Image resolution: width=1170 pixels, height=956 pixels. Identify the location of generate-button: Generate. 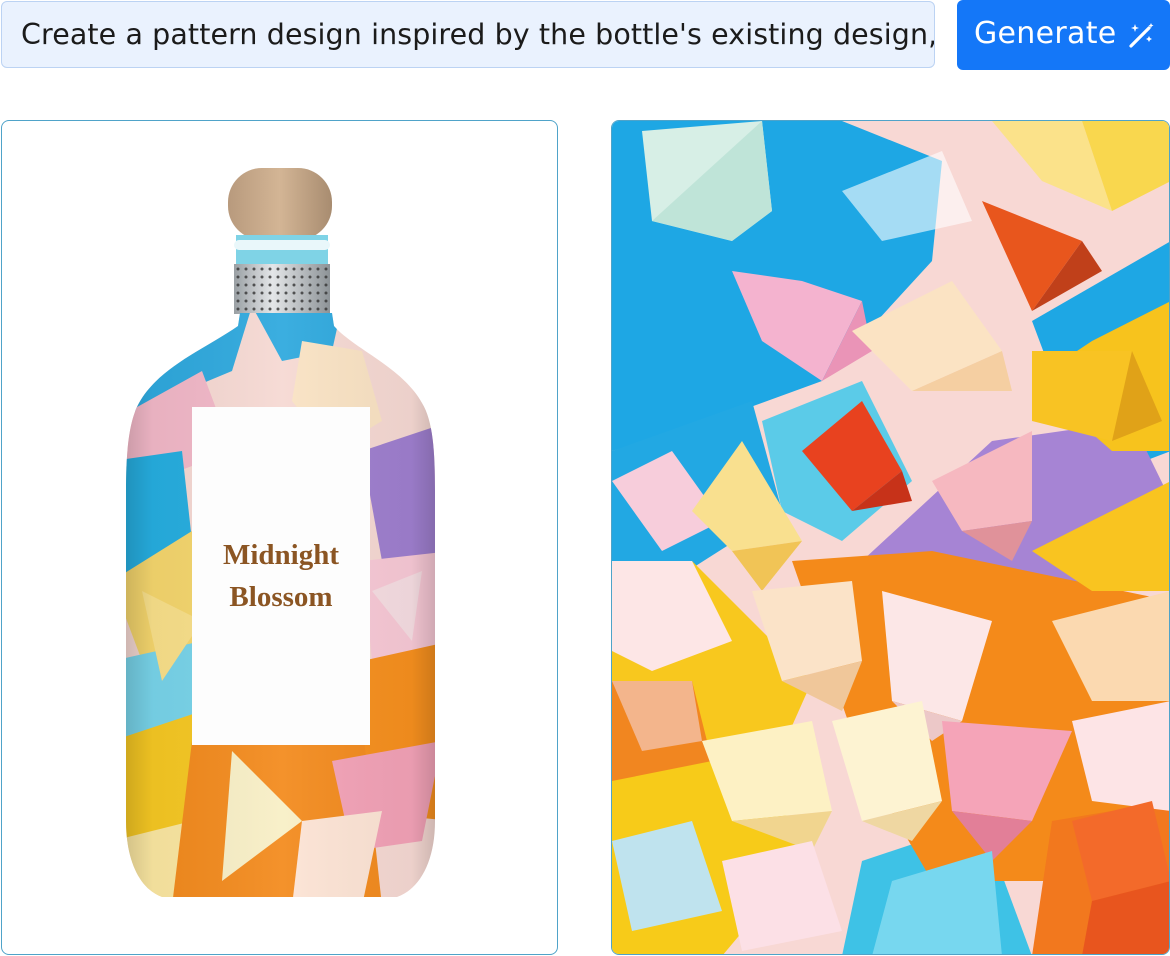
(1063, 35).